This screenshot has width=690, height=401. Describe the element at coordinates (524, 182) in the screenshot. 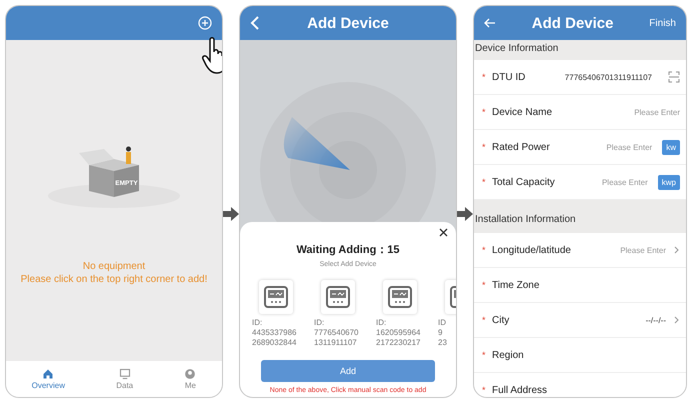

I see `field-label: Total Capacity` at that location.